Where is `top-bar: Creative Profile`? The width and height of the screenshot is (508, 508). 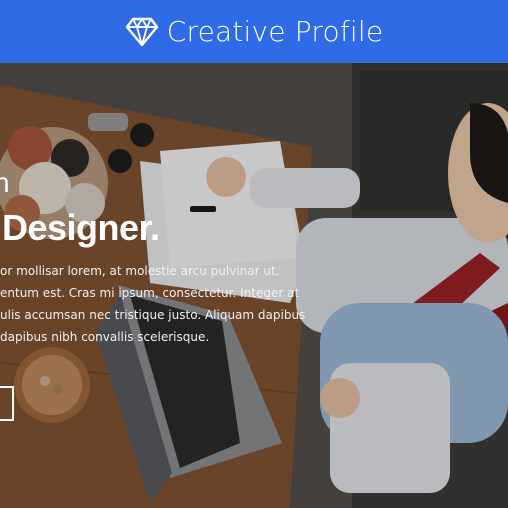
top-bar: Creative Profile is located at coordinates (254, 31).